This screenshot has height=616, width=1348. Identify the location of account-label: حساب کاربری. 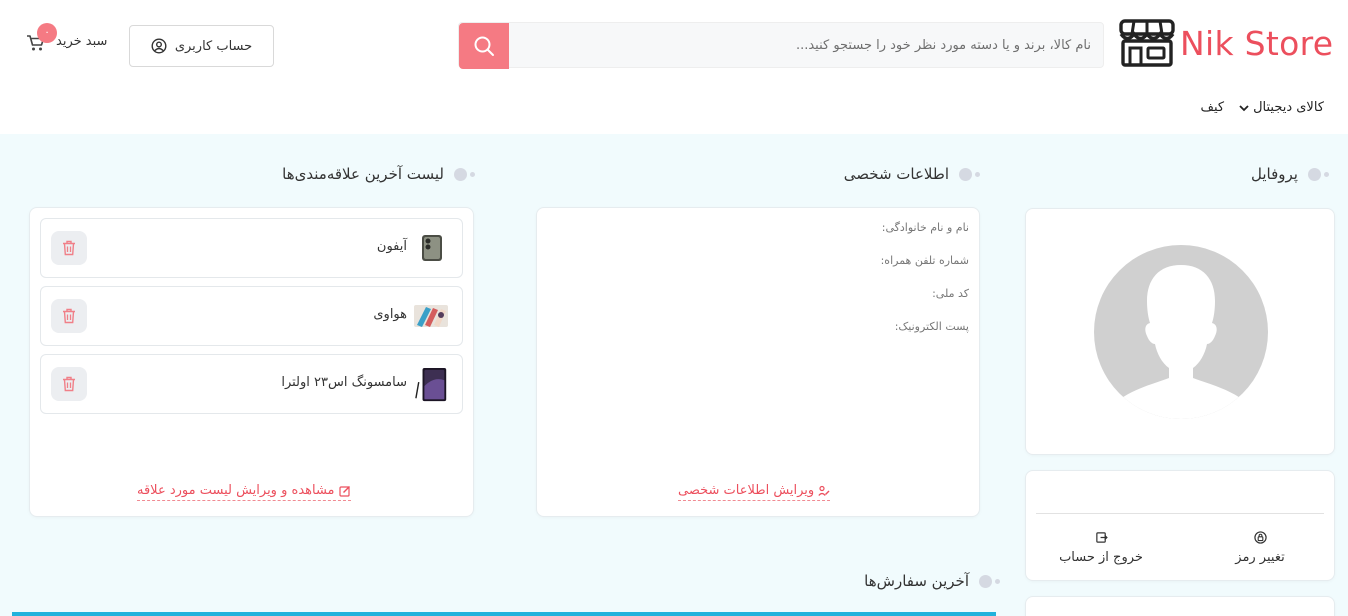
(213, 46).